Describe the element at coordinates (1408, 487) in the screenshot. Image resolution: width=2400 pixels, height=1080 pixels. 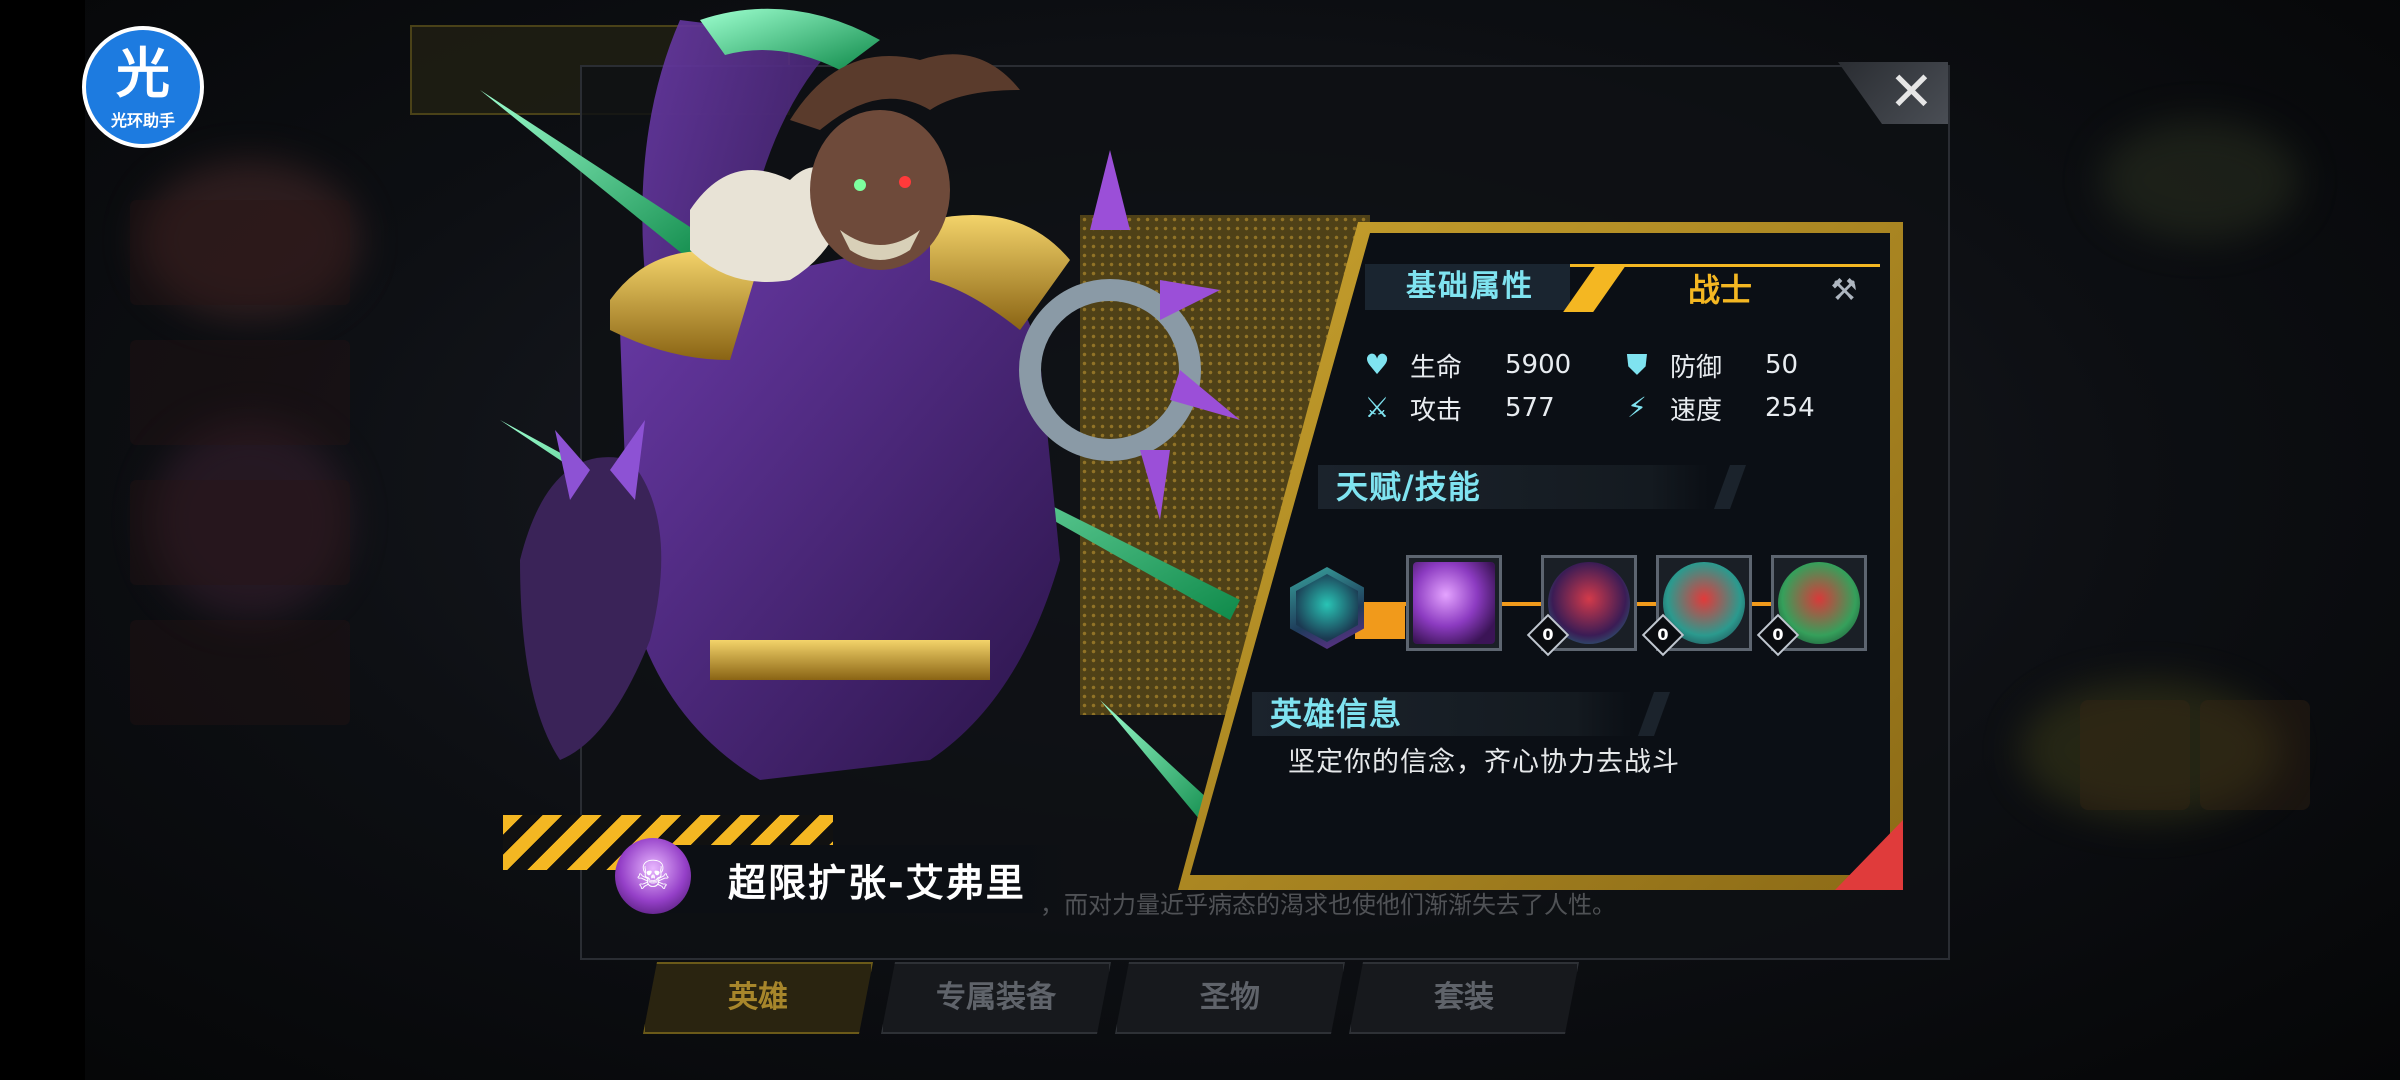
I see `skills-header-label: 天赋/技能` at that location.